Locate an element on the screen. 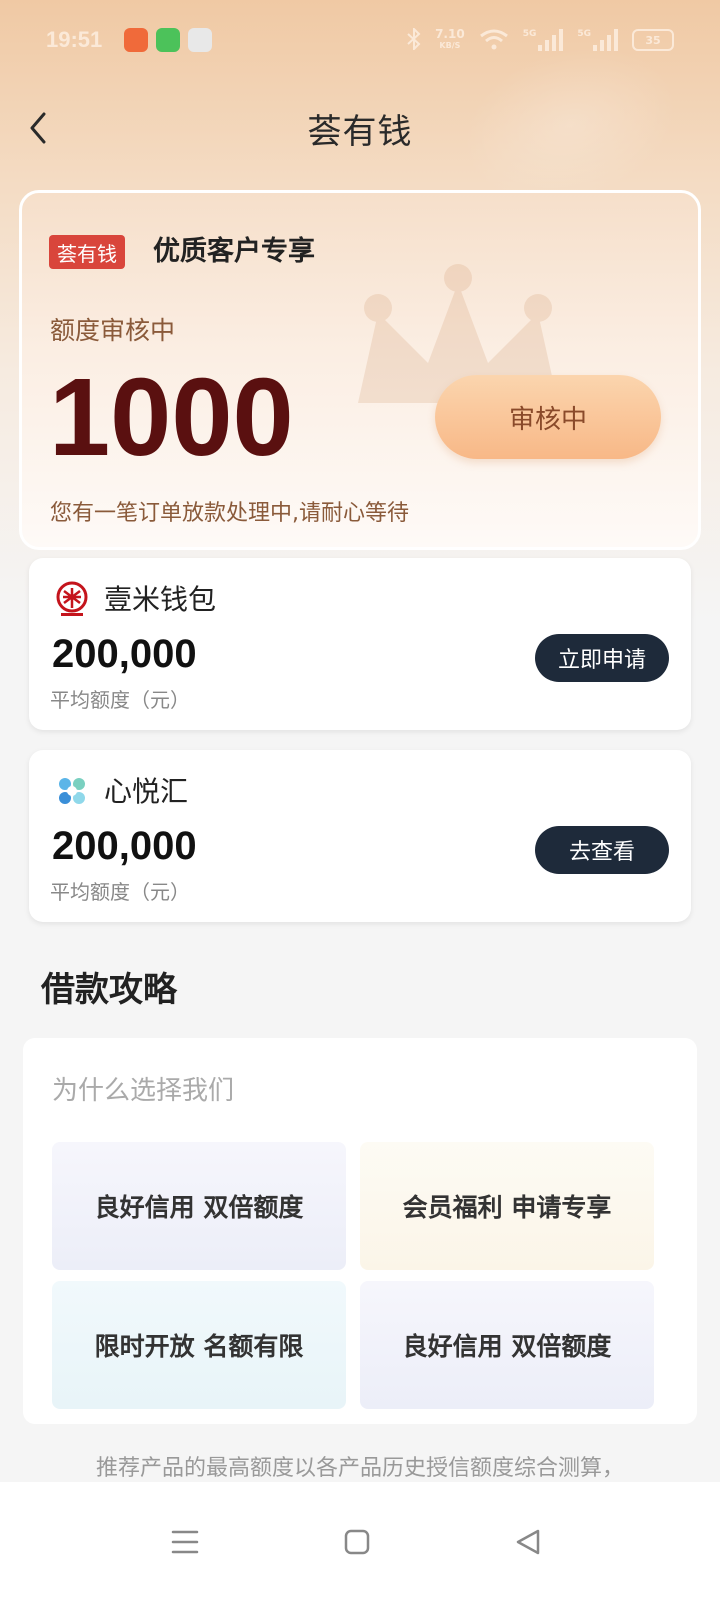 The image size is (720, 1604). view-button: 去查看 is located at coordinates (602, 850).